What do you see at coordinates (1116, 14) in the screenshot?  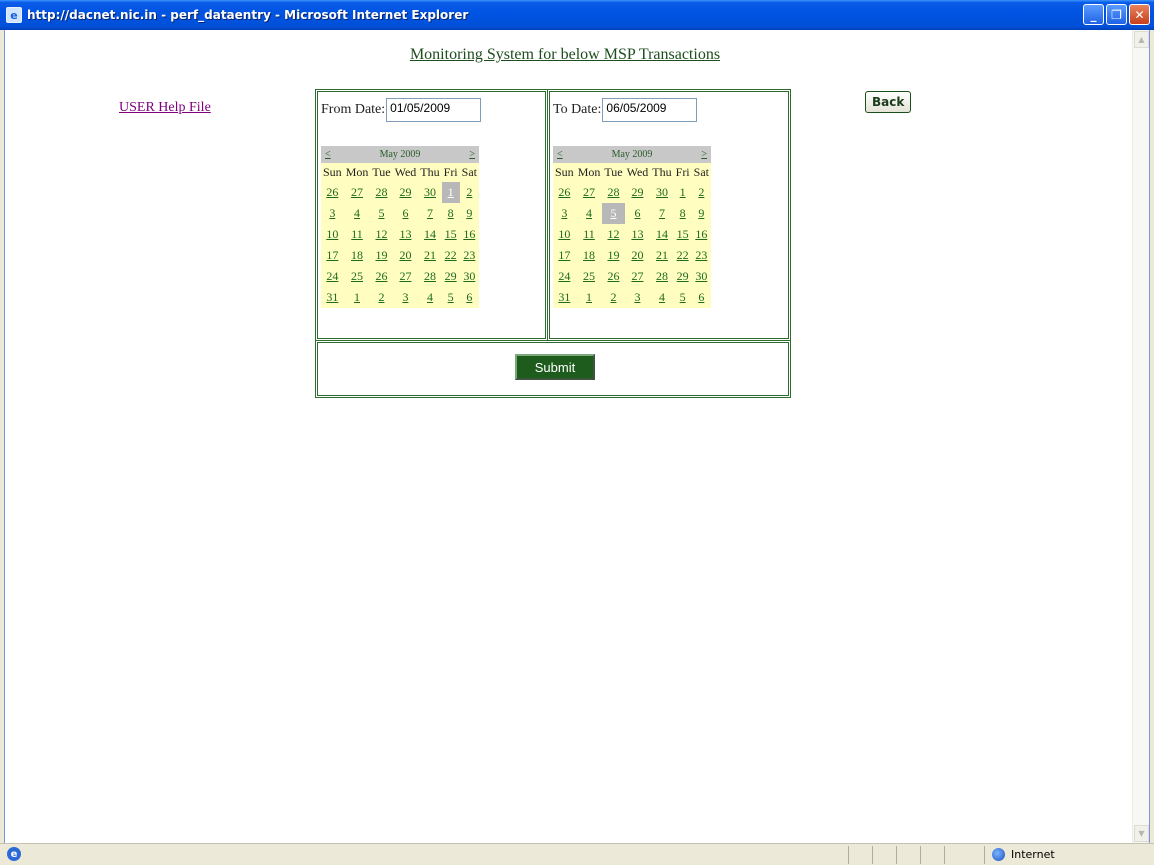 I see `restore-button: ❐` at bounding box center [1116, 14].